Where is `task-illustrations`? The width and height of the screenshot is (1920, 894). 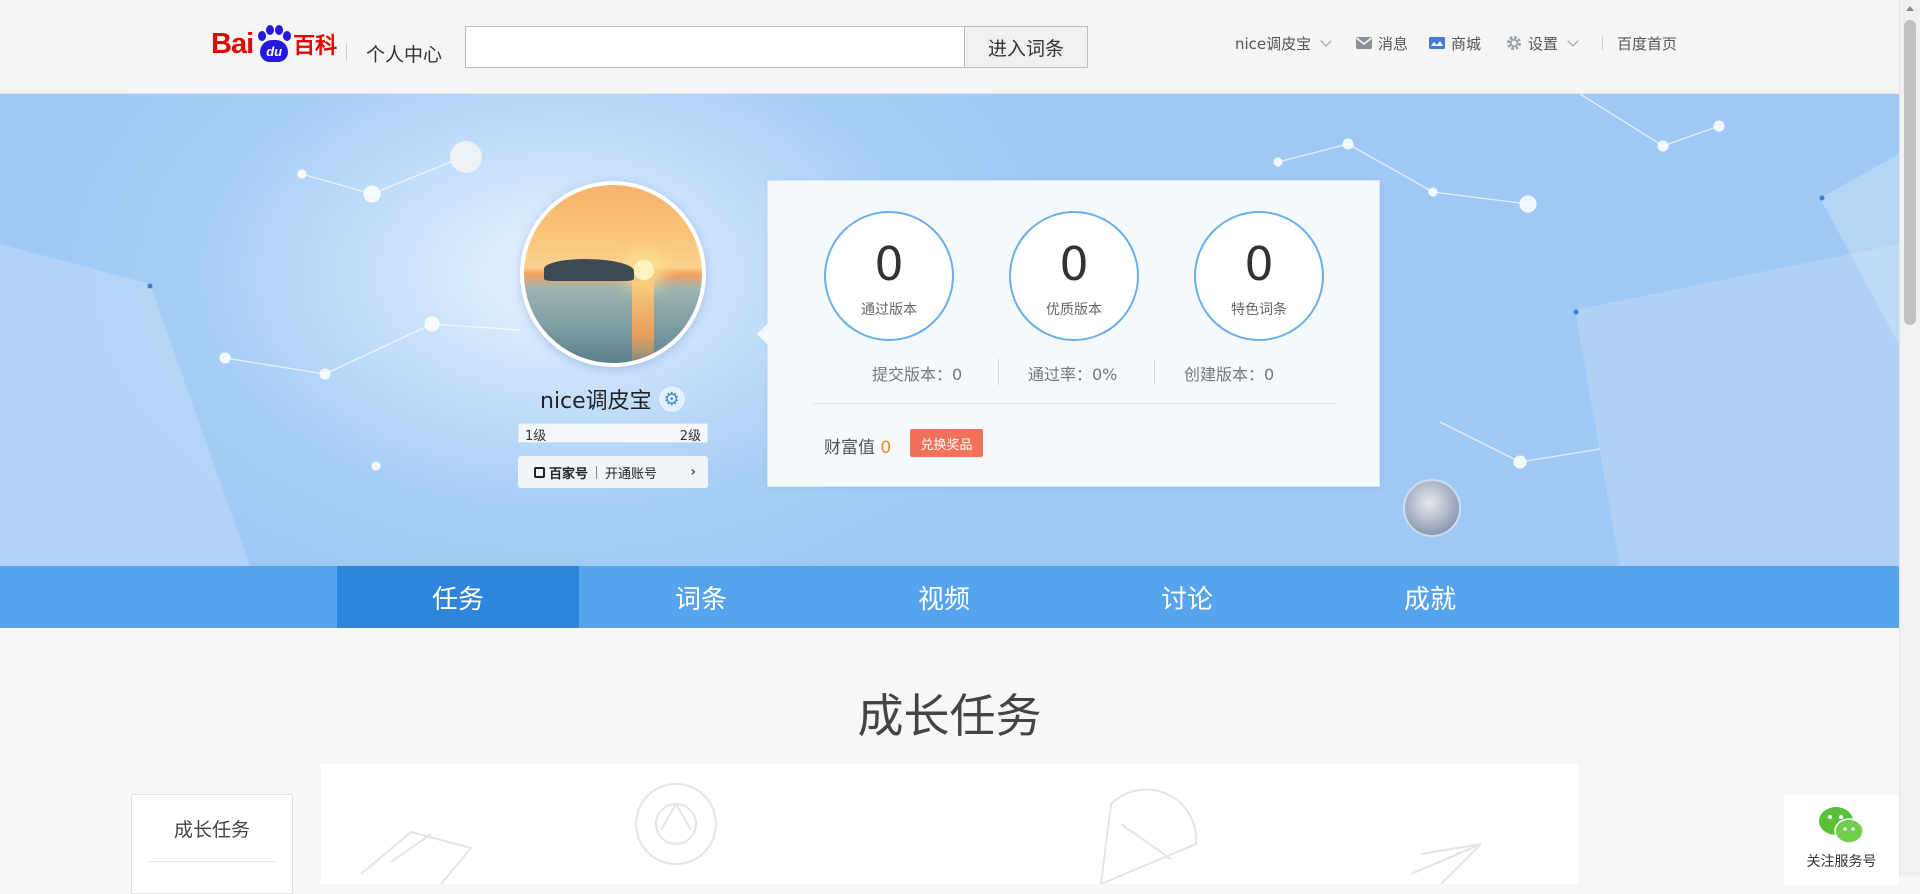
task-illustrations is located at coordinates (921, 834).